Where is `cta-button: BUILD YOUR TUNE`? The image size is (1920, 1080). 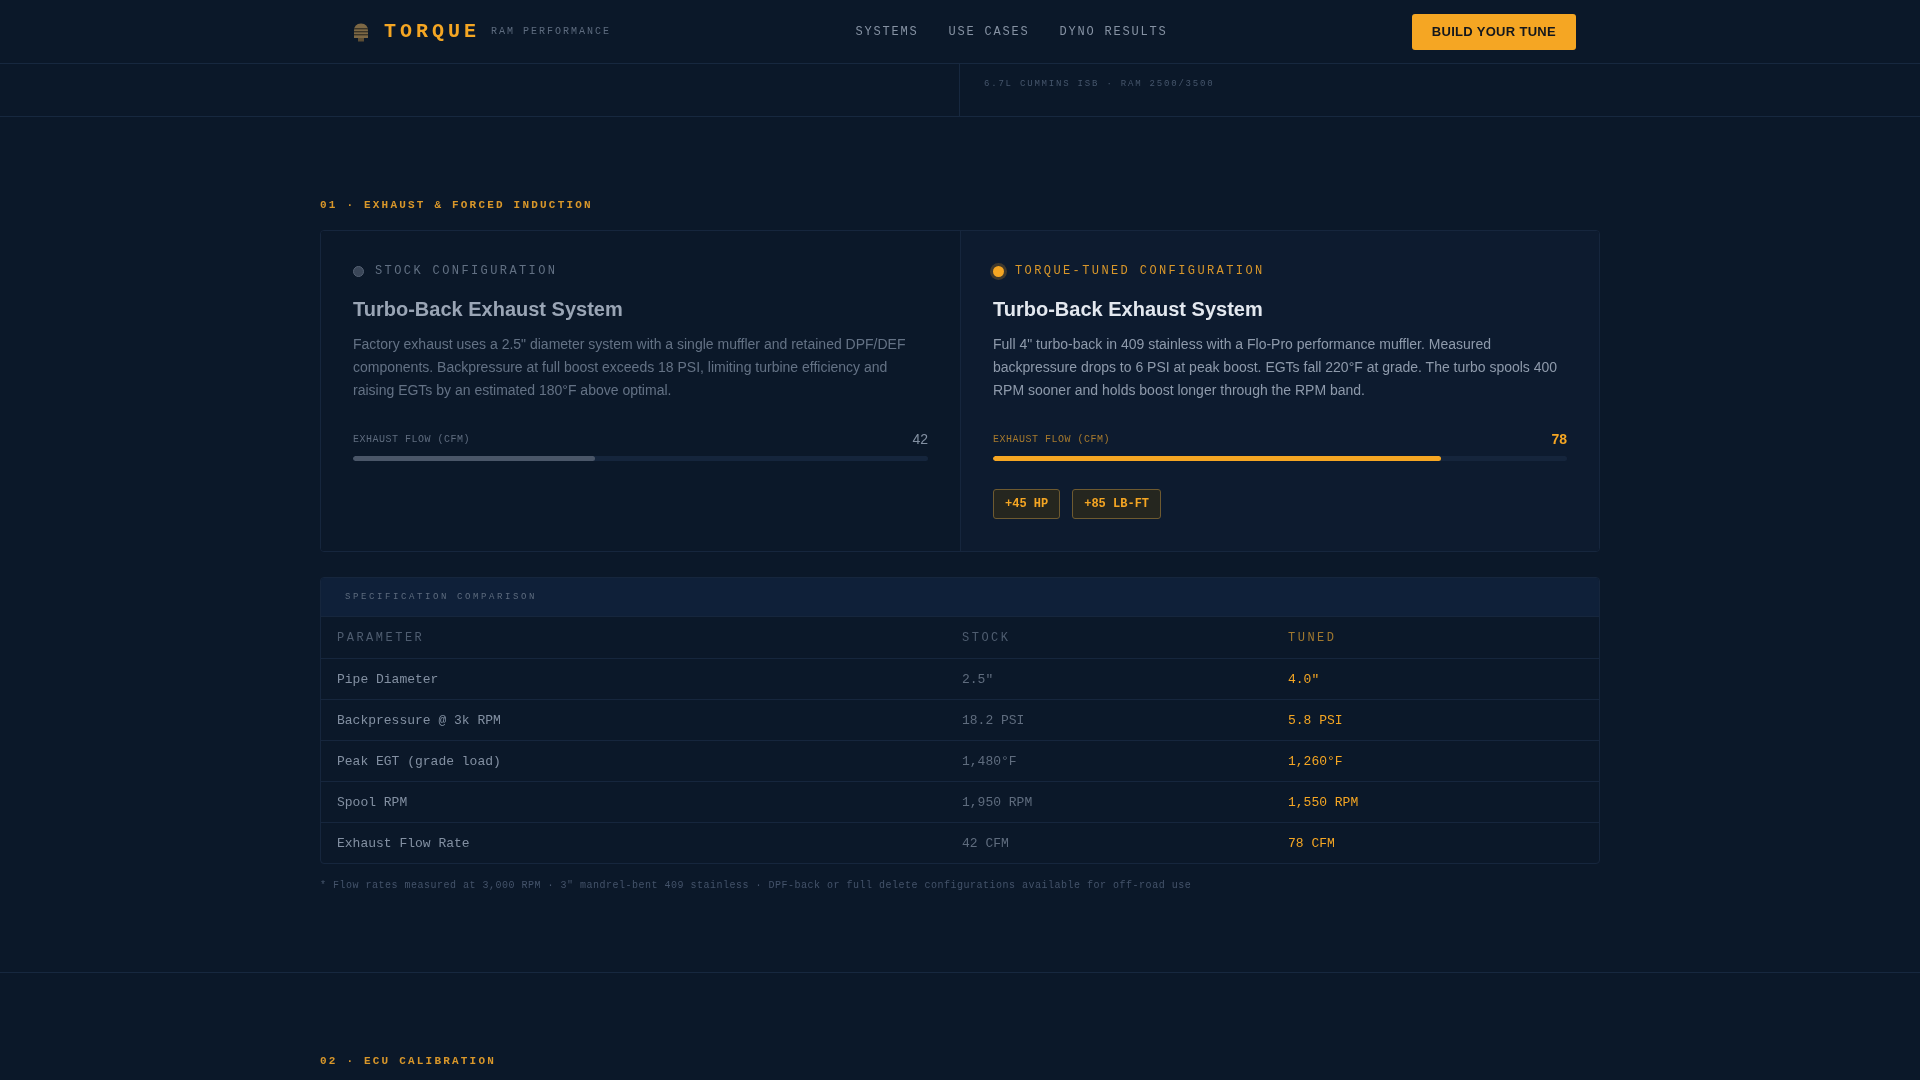
cta-button: BUILD YOUR TUNE is located at coordinates (1493, 31).